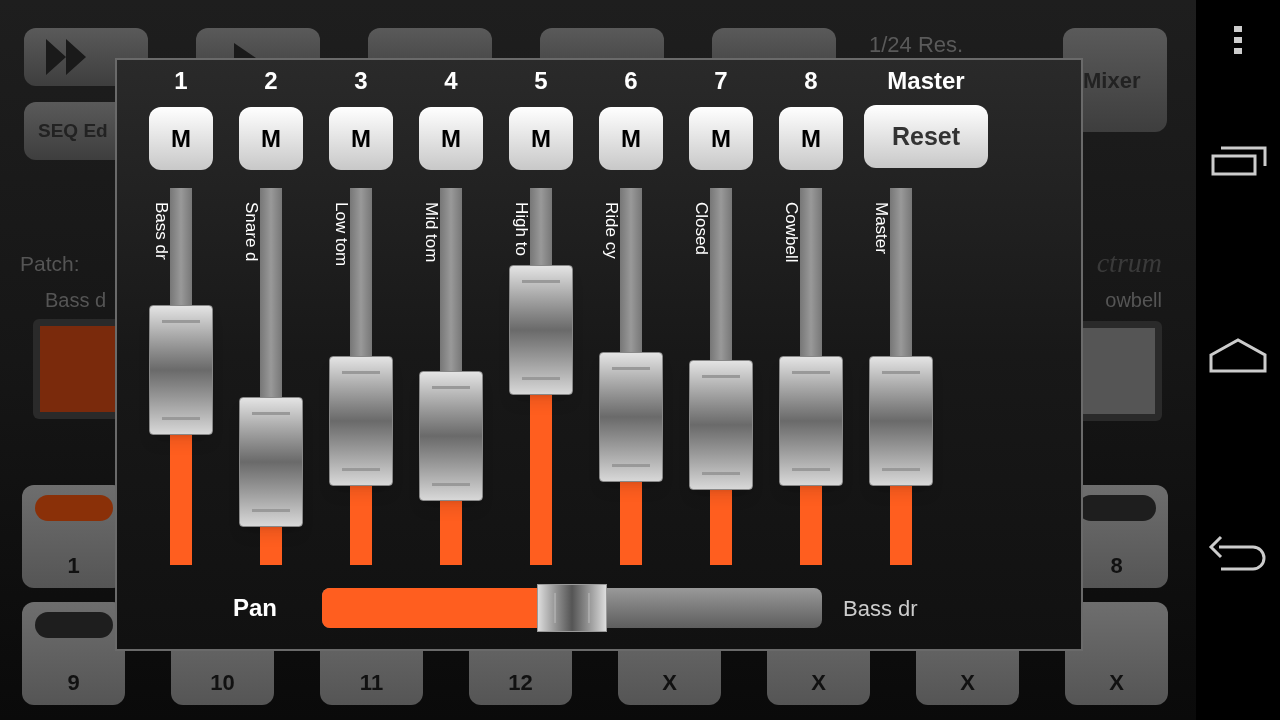 This screenshot has width=1280, height=720. Describe the element at coordinates (50, 262) in the screenshot. I see `patch-label: Patch:` at that location.